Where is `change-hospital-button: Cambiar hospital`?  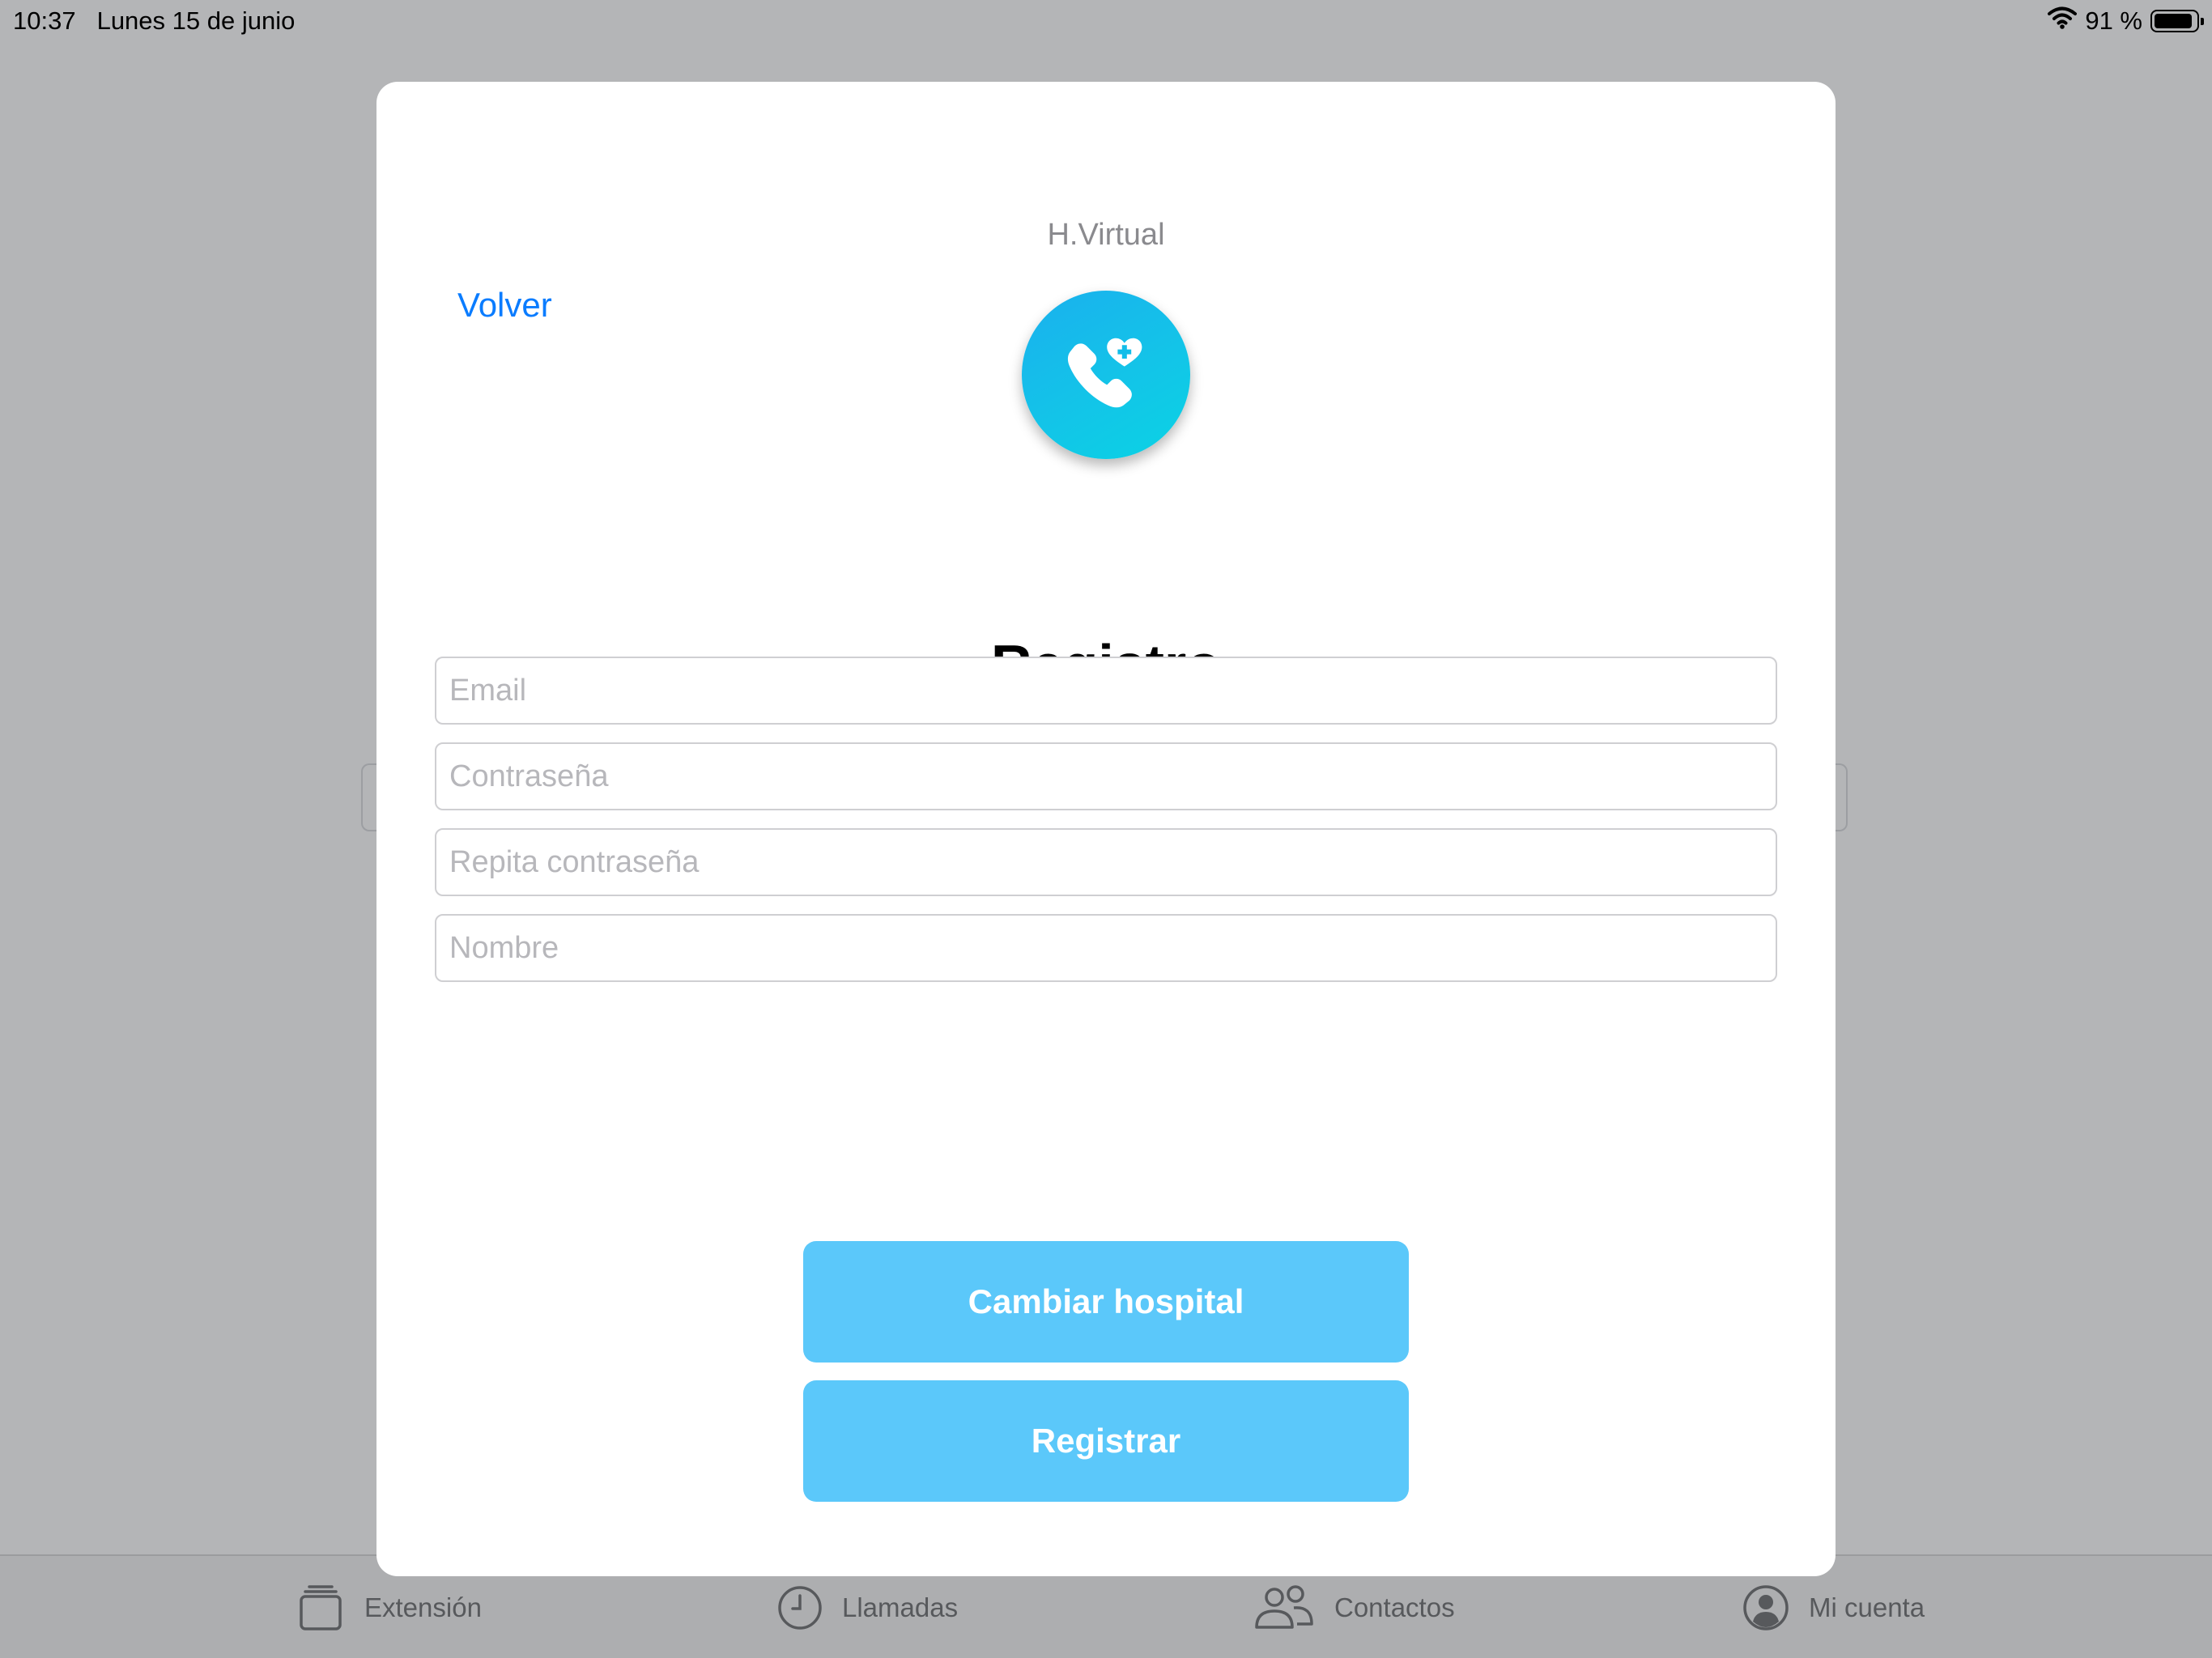 change-hospital-button: Cambiar hospital is located at coordinates (1106, 1302).